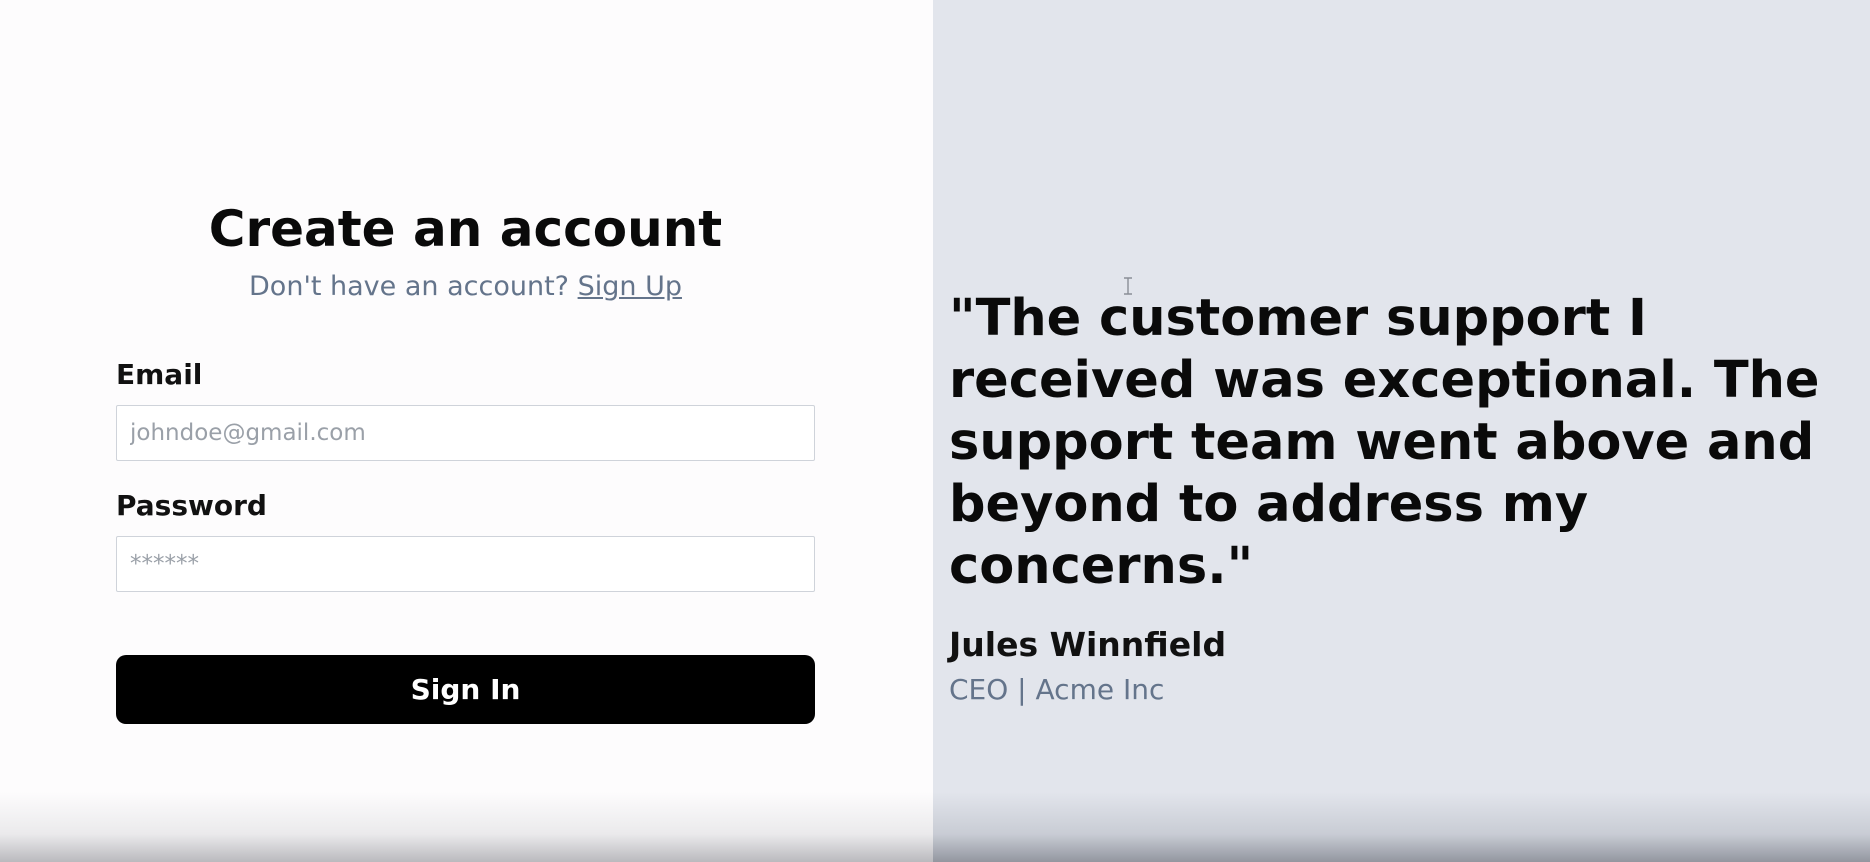  Describe the element at coordinates (409, 286) in the screenshot. I see `signup-prompt-text: Don't have an account?` at that location.